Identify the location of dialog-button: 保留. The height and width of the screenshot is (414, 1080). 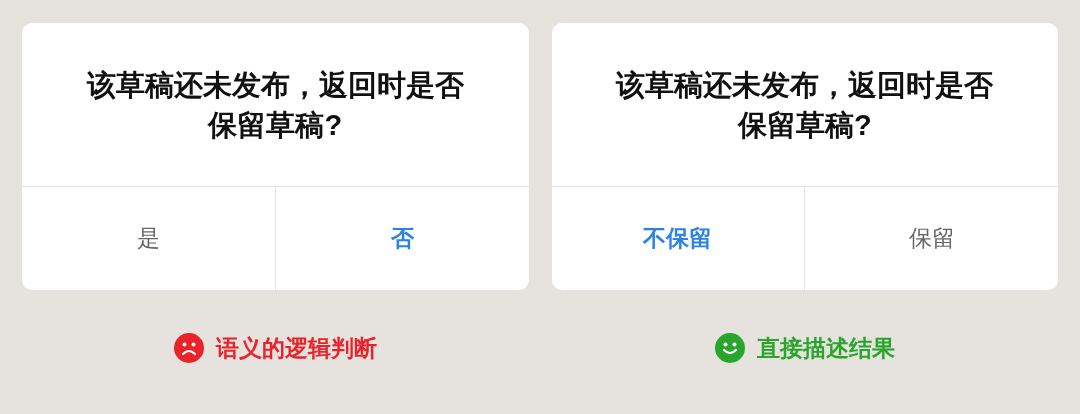
(931, 238).